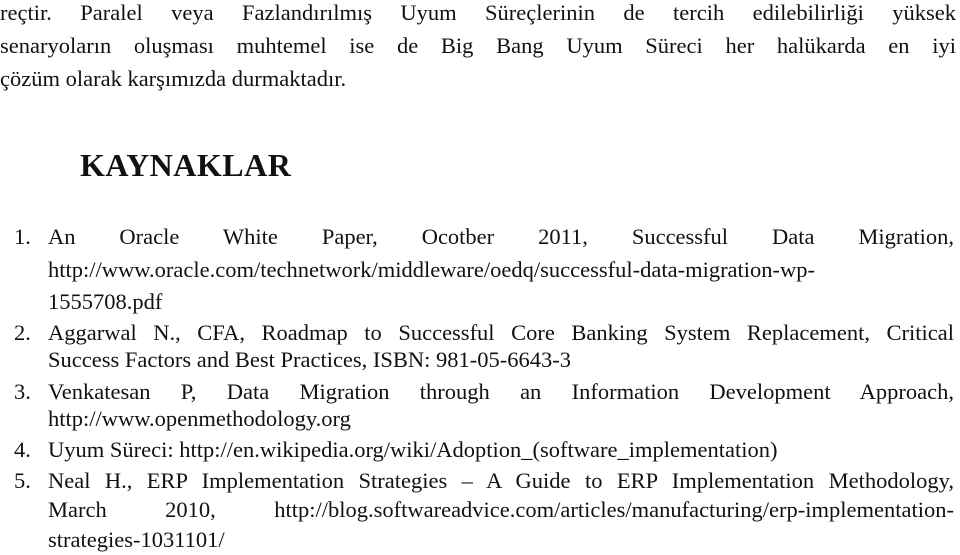 This screenshot has width=960, height=555. What do you see at coordinates (501, 419) in the screenshot?
I see `reference-link: http://www.openmethodology.org` at bounding box center [501, 419].